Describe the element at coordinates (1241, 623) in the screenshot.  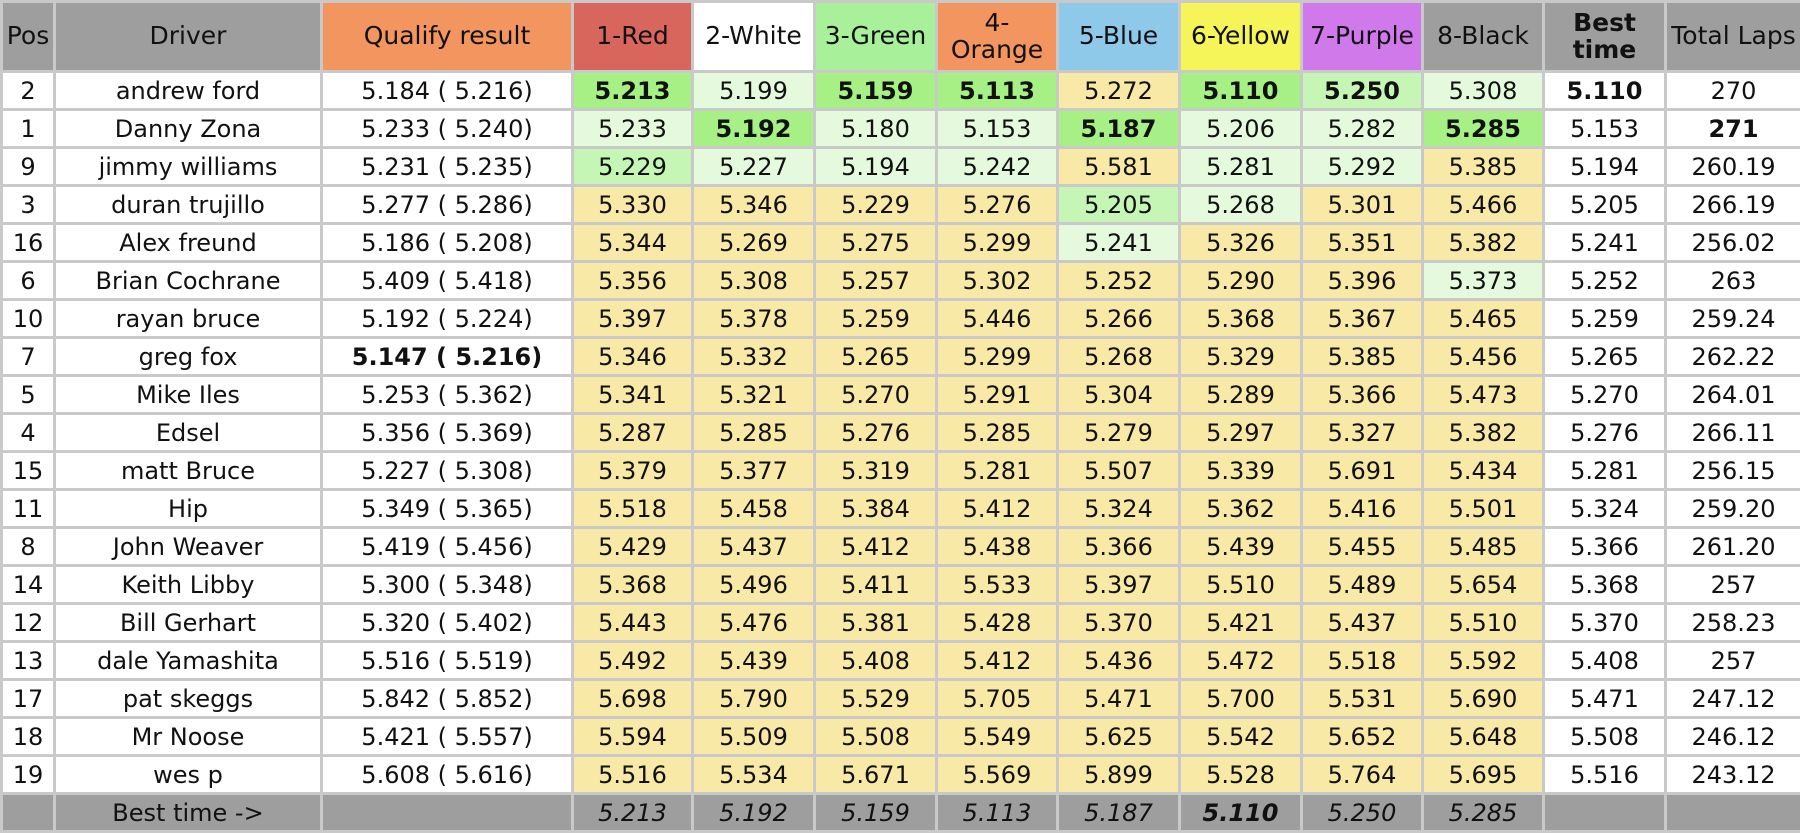
I see `lane-6-cell: 5.421` at that location.